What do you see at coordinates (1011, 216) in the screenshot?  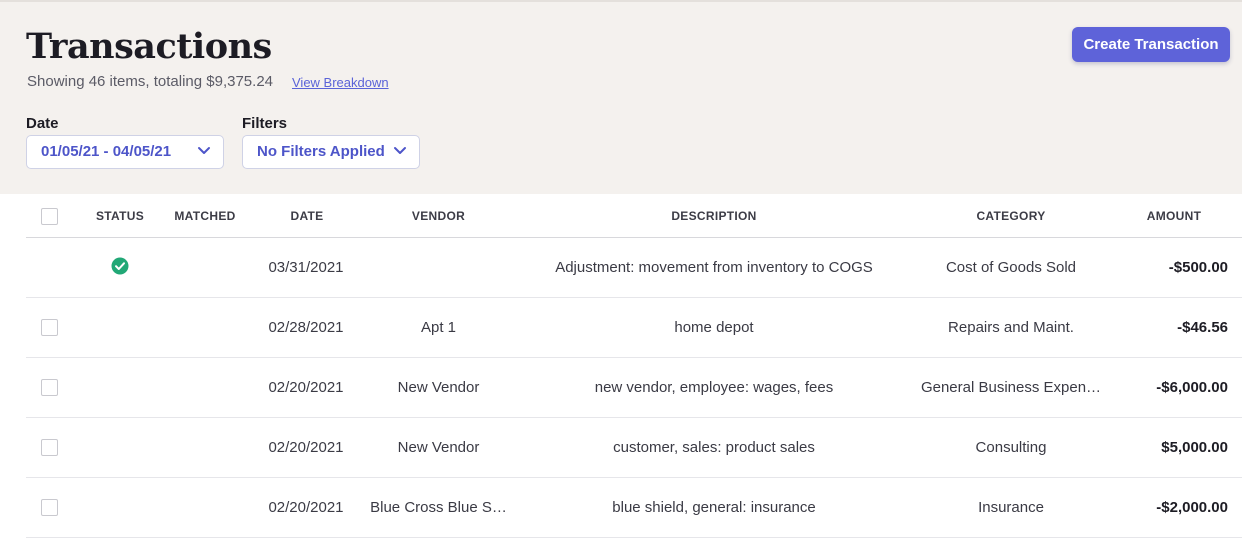 I see `column-header-category: CATEGORY` at bounding box center [1011, 216].